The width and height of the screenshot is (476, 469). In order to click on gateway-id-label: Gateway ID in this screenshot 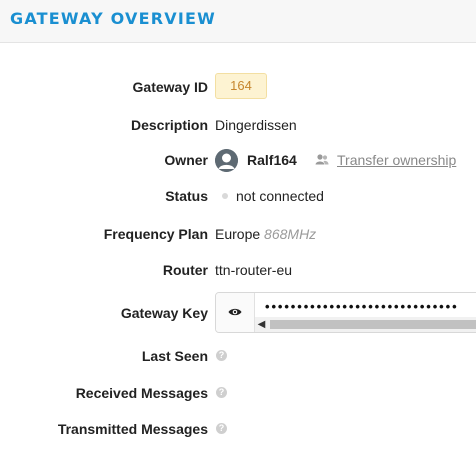, I will do `click(170, 87)`.